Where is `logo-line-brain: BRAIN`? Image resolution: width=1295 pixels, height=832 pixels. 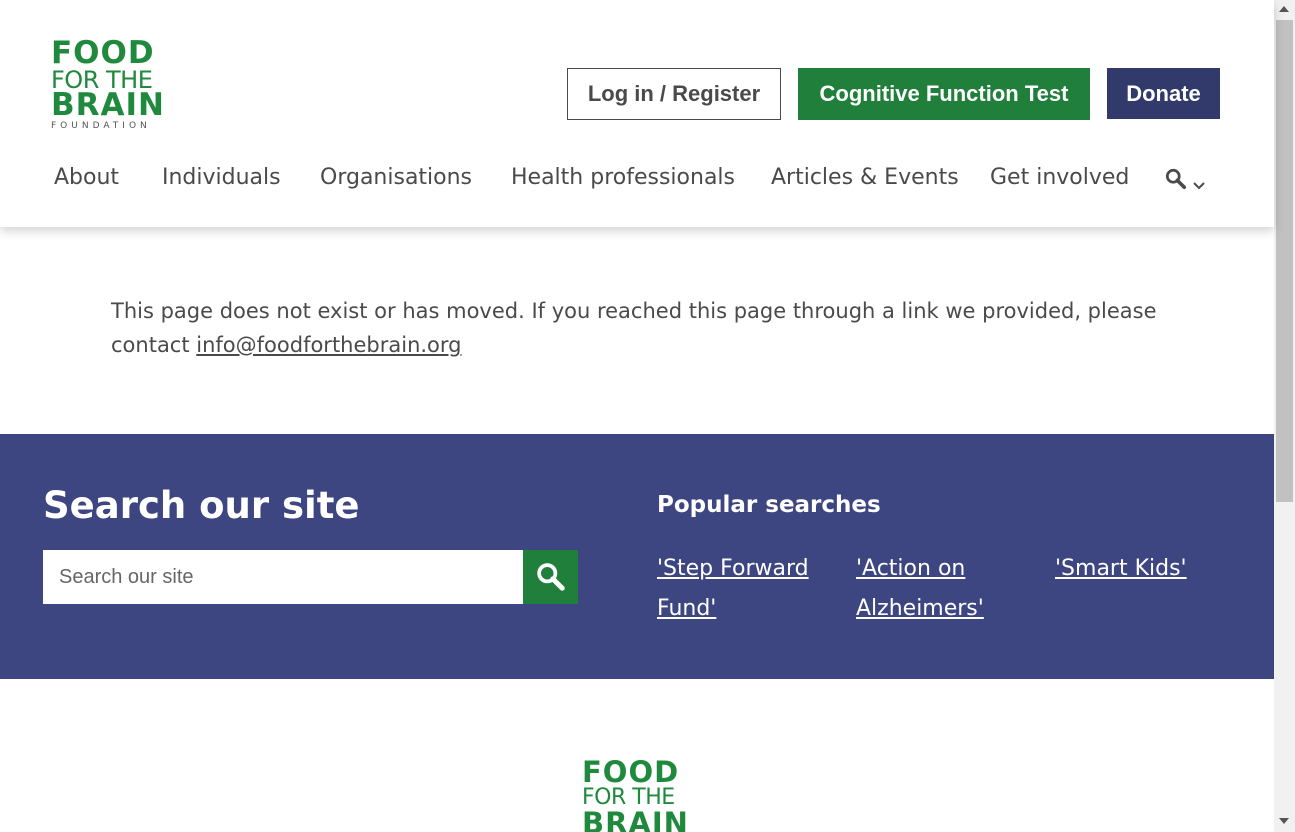
logo-line-brain: BRAIN is located at coordinates (108, 105).